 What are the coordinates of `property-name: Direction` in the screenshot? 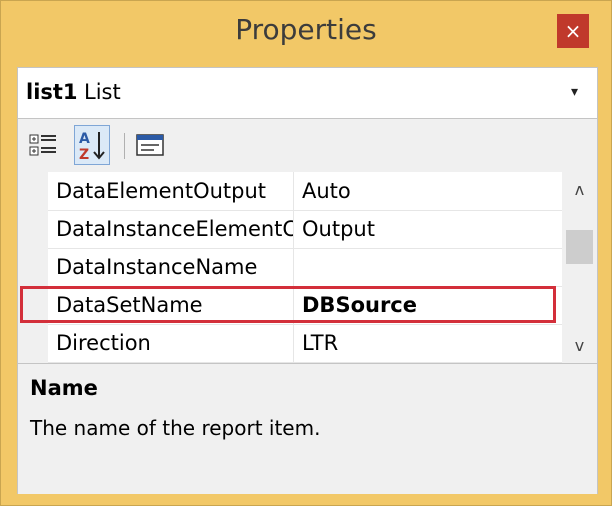 It's located at (103, 343).